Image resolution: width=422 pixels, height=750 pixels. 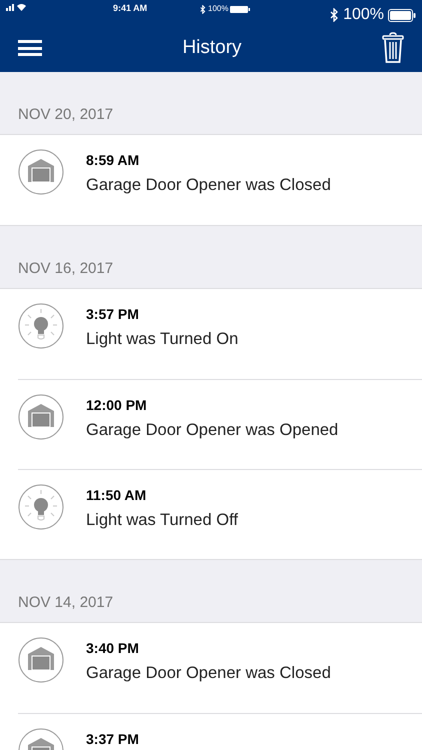 I want to click on history-row: 11:50 AM Light was Turned Off, so click(x=220, y=514).